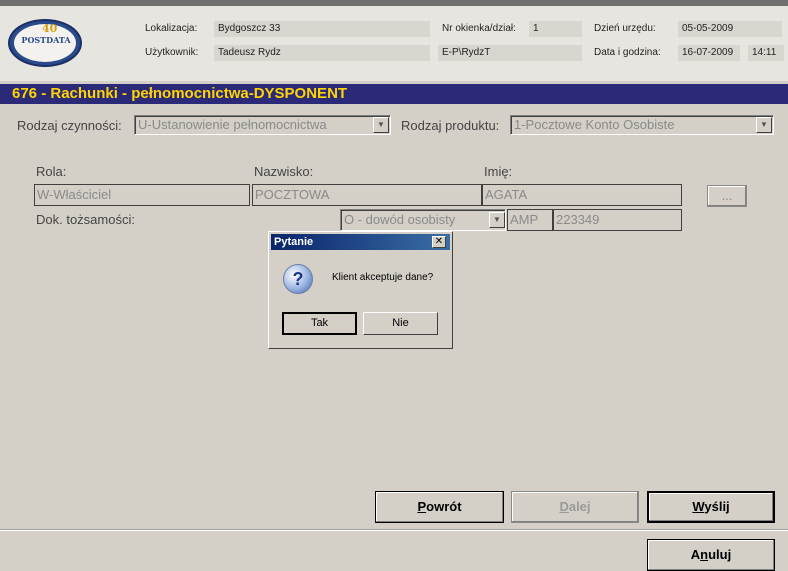  What do you see at coordinates (510, 53) in the screenshot?
I see `user-id: E-P\RydzT` at bounding box center [510, 53].